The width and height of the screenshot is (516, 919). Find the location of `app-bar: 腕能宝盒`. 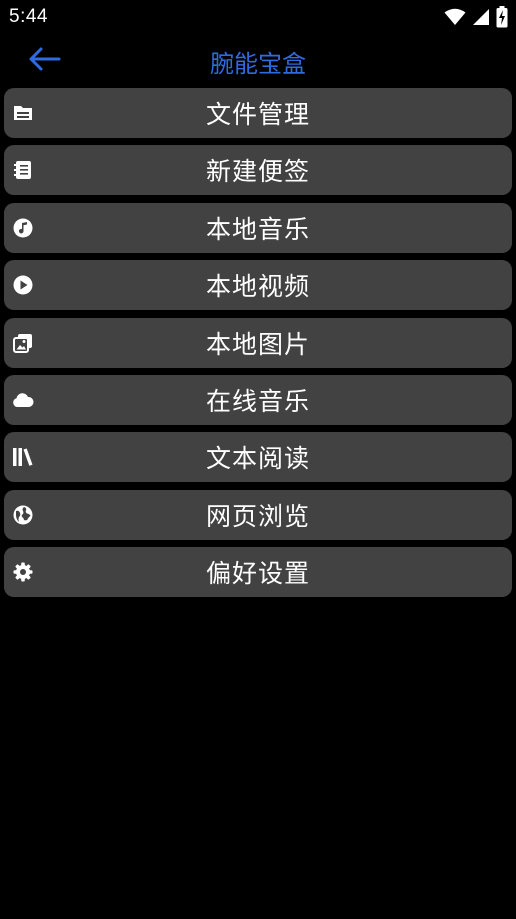

app-bar: 腕能宝盒 is located at coordinates (258, 61).